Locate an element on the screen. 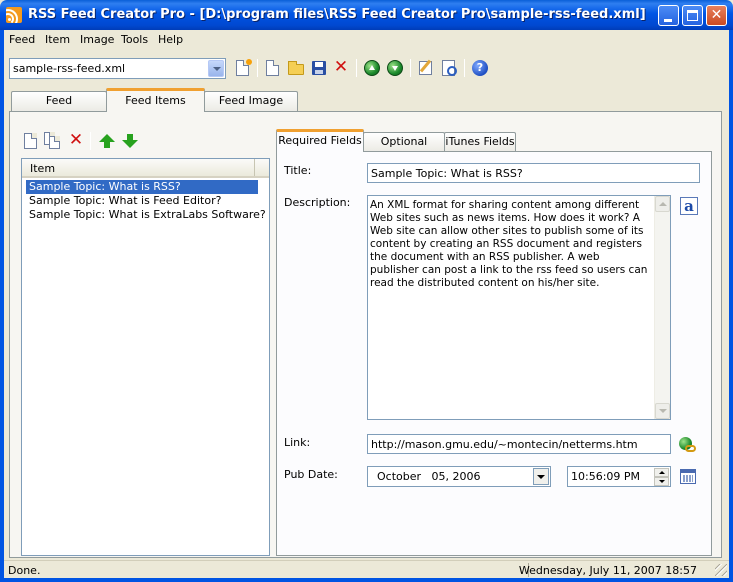 This screenshot has width=733, height=582. new-item-button is located at coordinates (31, 141).